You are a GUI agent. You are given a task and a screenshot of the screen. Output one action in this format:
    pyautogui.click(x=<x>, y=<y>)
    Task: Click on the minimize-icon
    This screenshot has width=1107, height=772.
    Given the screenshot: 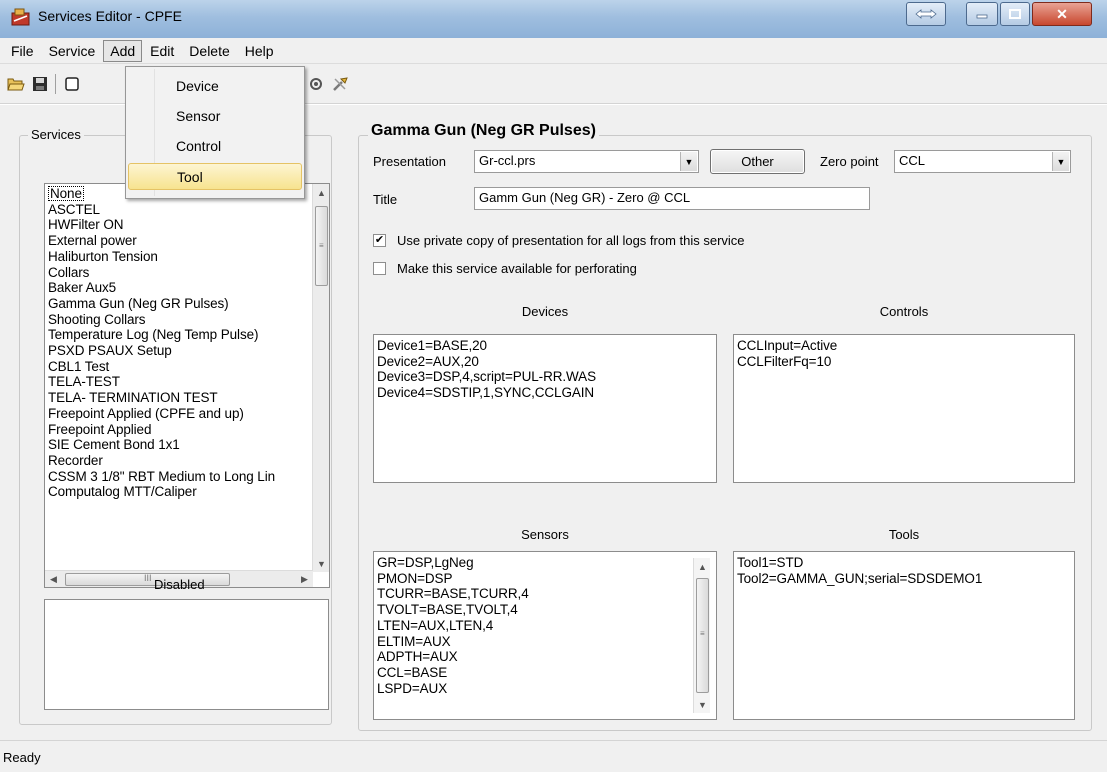 What is the action you would take?
    pyautogui.click(x=982, y=16)
    